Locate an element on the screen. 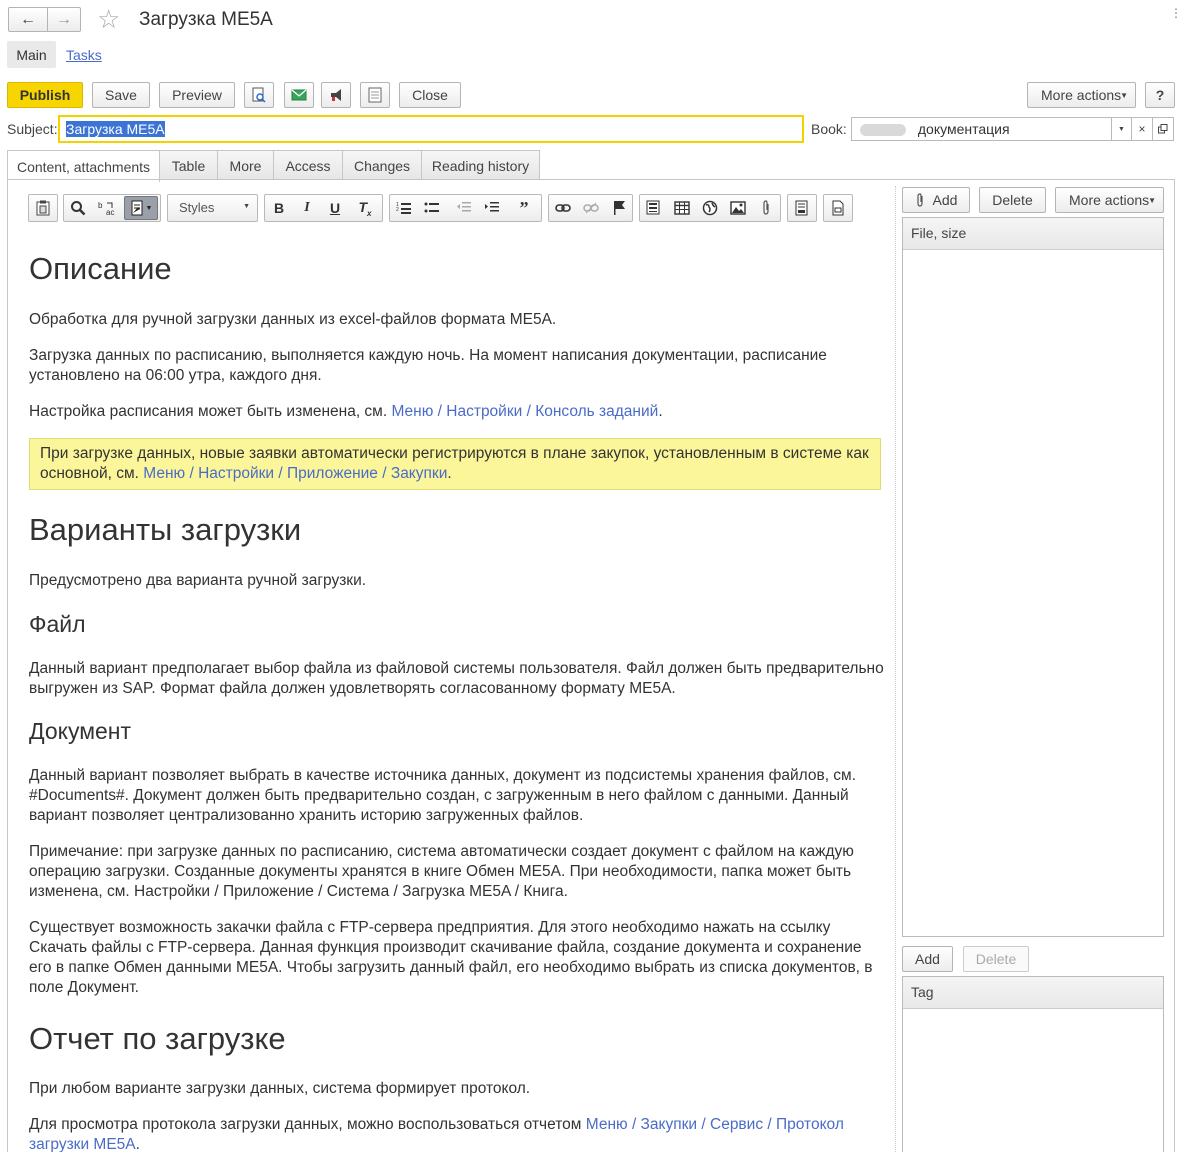 The height and width of the screenshot is (1152, 1185). attachment-delete-button: Delete is located at coordinates (1012, 200).